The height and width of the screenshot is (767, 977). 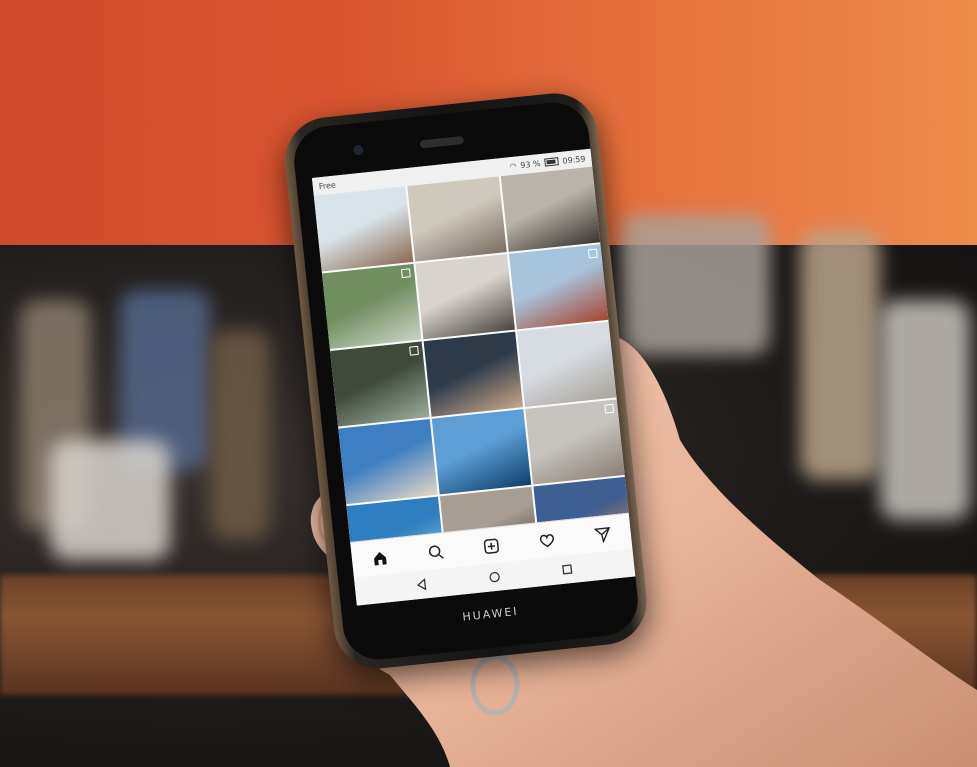 What do you see at coordinates (465, 297) in the screenshot?
I see `photo-tile-woman-in-room` at bounding box center [465, 297].